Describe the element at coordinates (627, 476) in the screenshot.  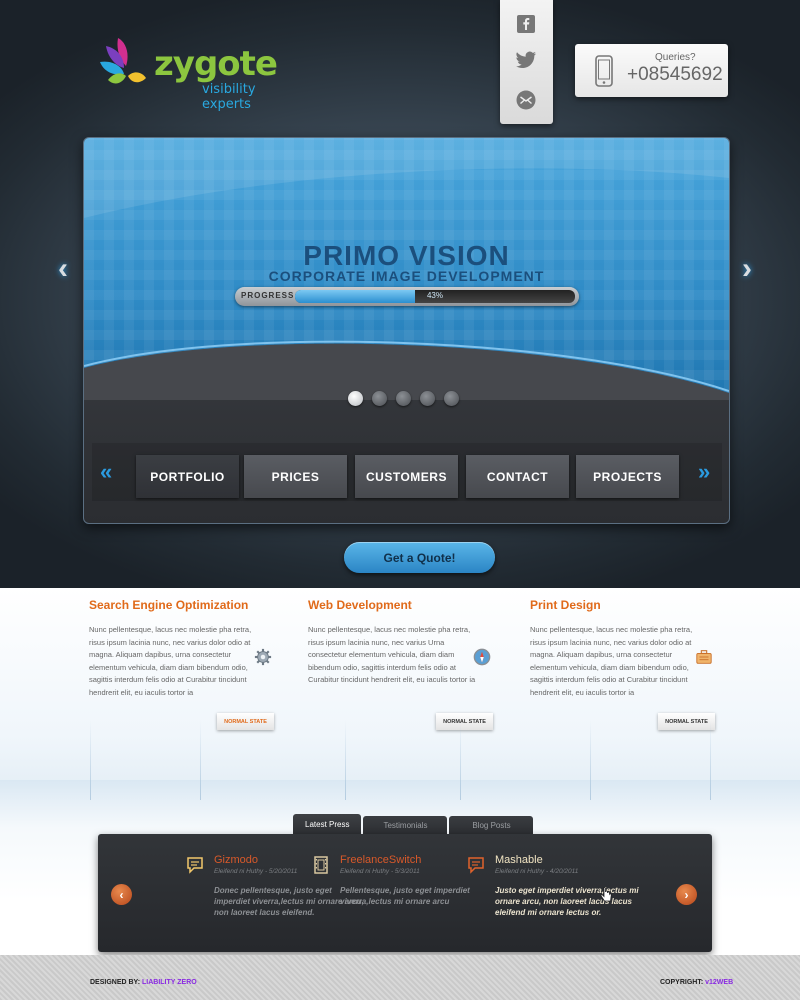
I see `nav-item-projects: PROJECTS` at that location.